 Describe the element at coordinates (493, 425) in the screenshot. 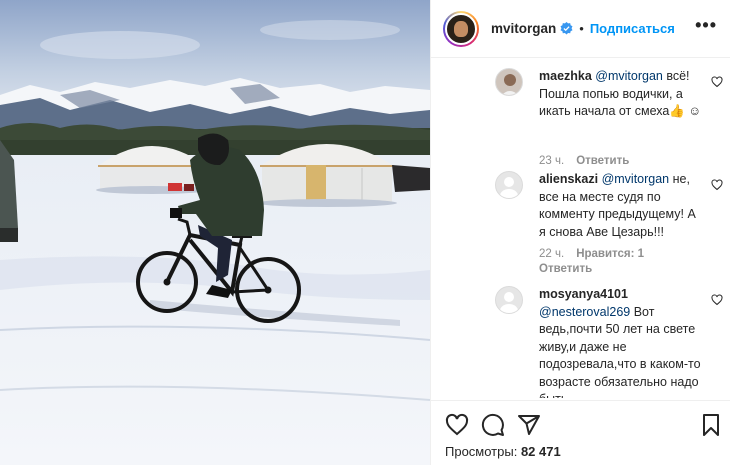

I see `comment-bubble-icon` at that location.